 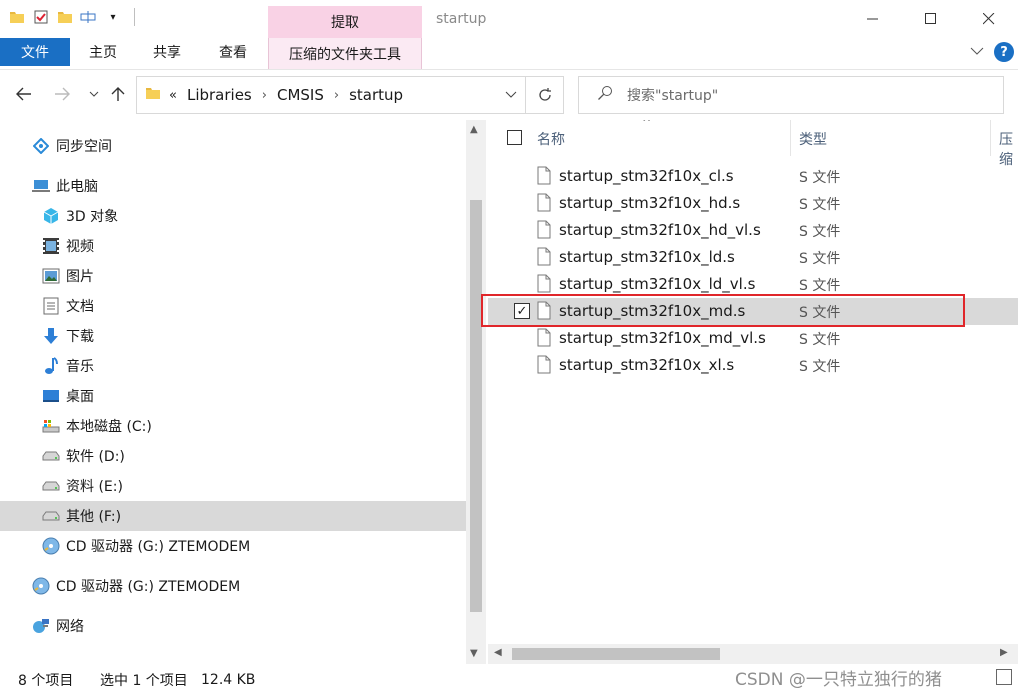 What do you see at coordinates (173, 95) in the screenshot?
I see `breadcrumb-overflow: «` at bounding box center [173, 95].